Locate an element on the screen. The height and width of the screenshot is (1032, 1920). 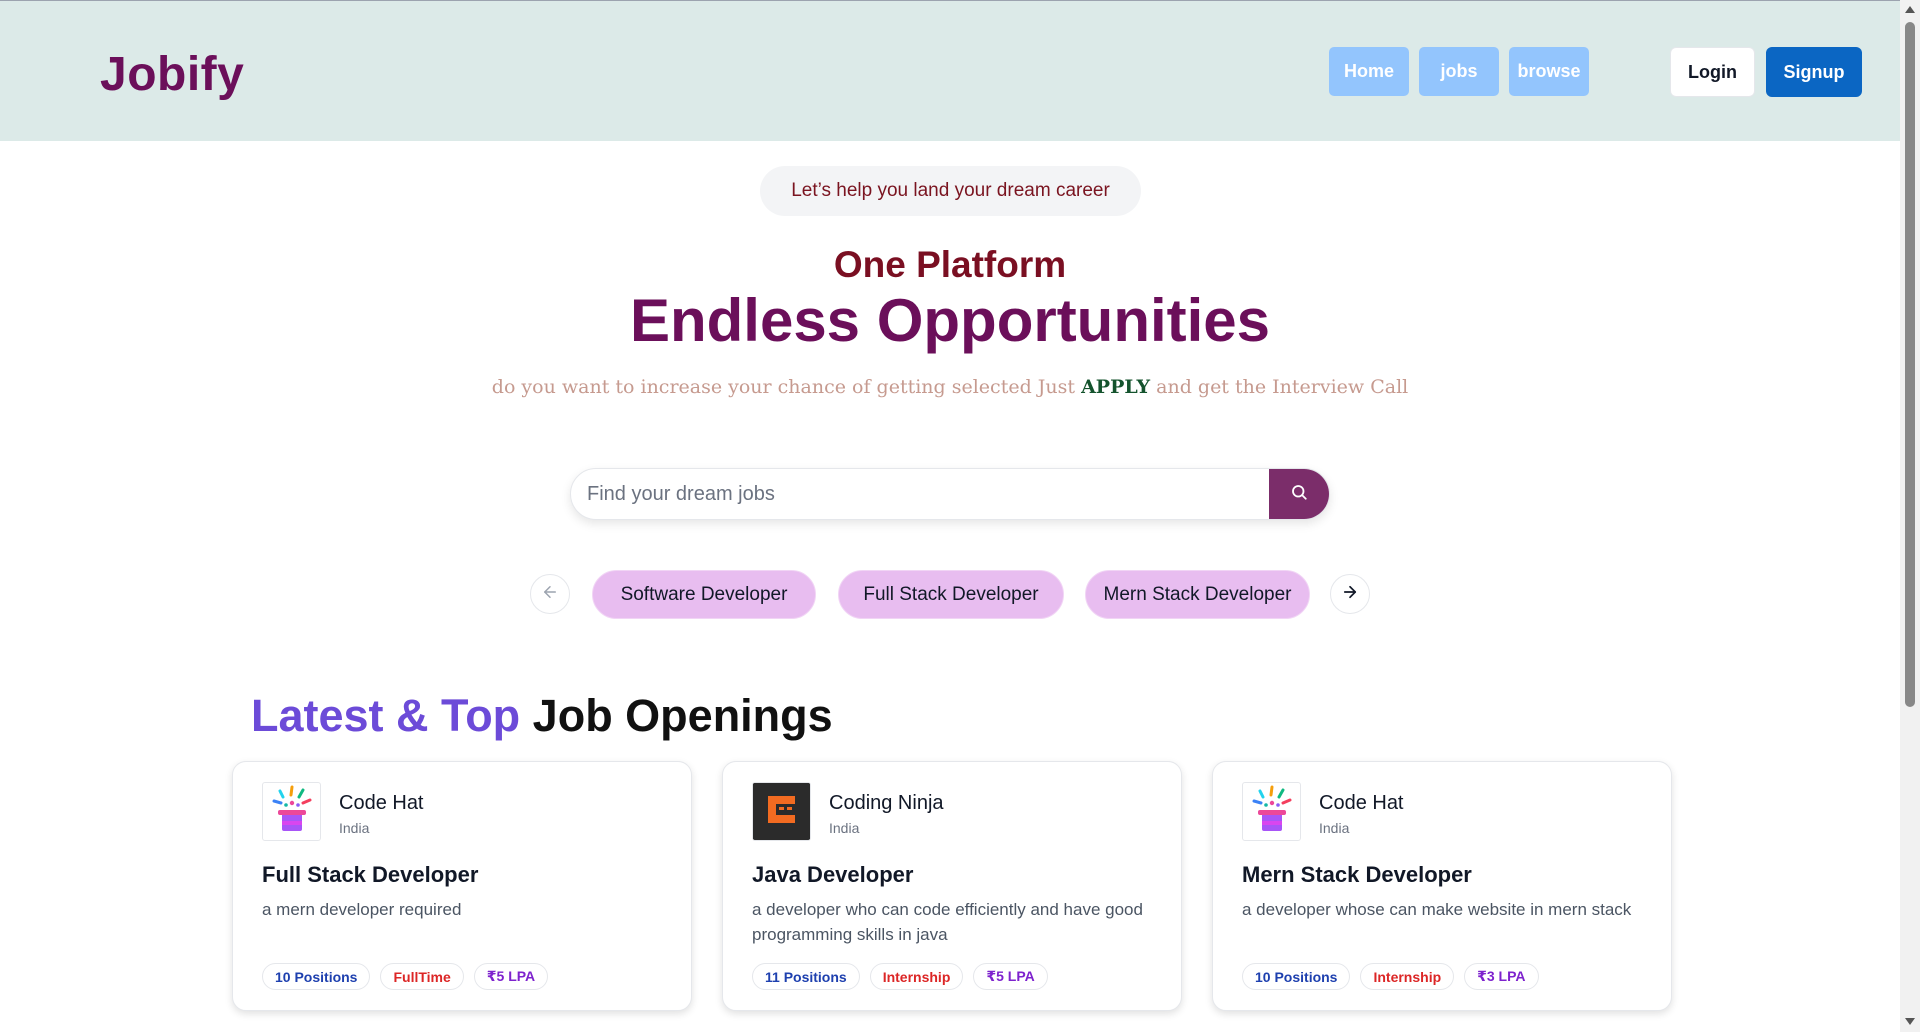
nav-link-jobs: jobs is located at coordinates (1459, 71).